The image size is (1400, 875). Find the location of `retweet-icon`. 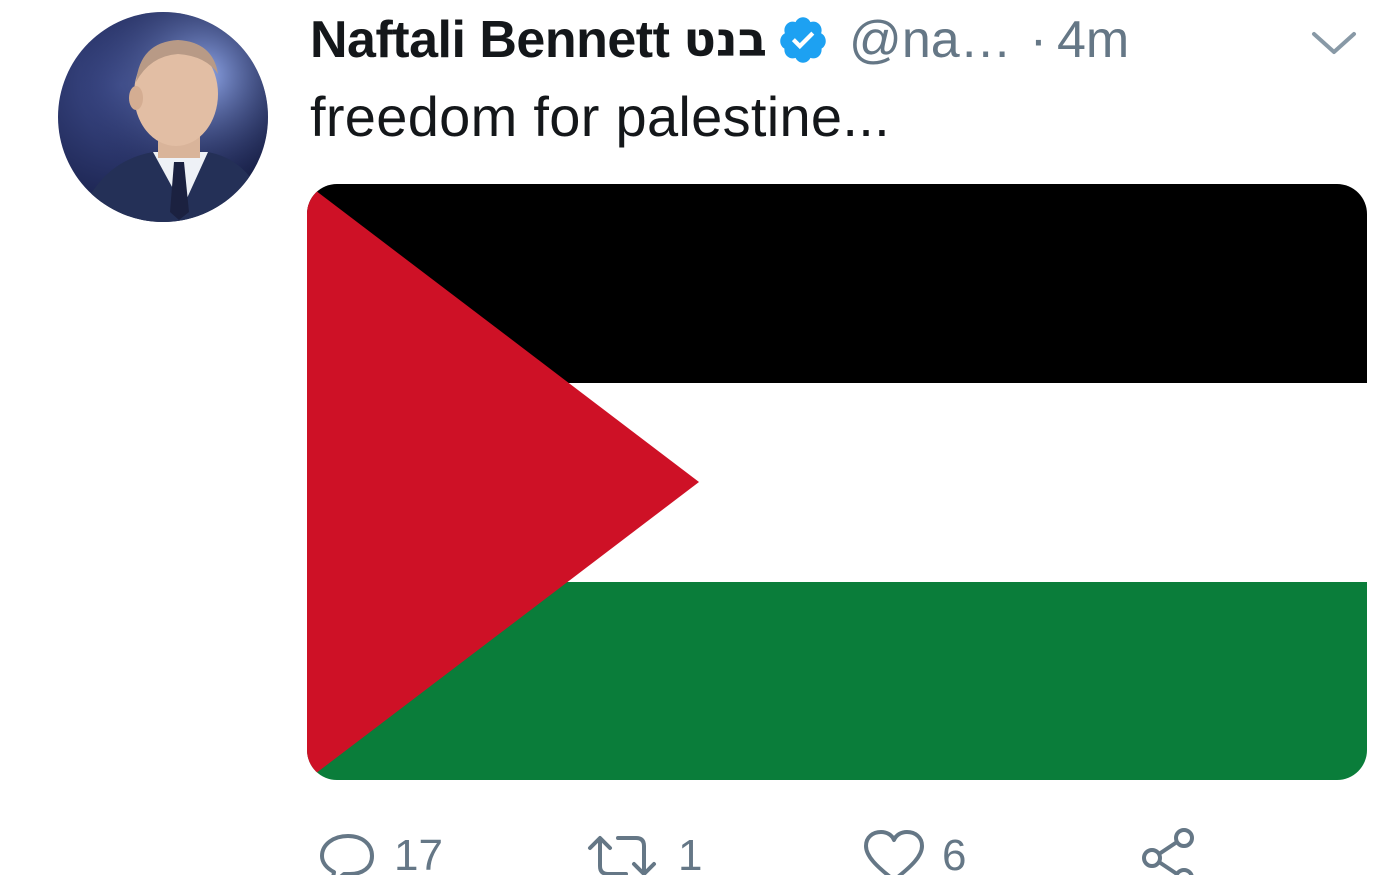

retweet-icon is located at coordinates (622, 855).